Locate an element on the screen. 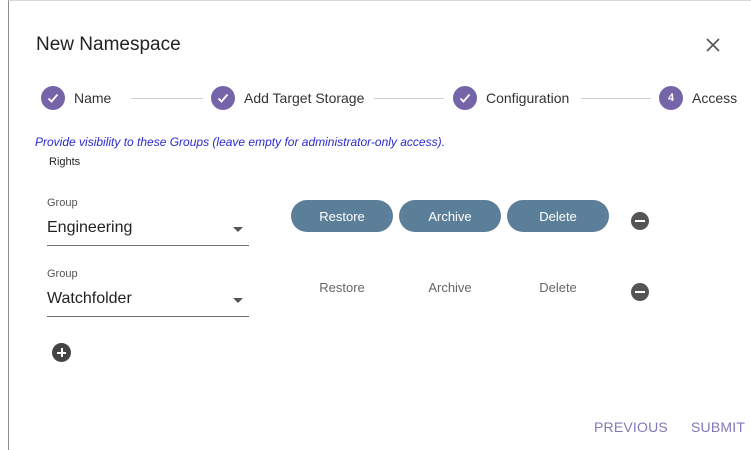  group-row: Group Engineering Restore Archive Delete is located at coordinates (380, 227).